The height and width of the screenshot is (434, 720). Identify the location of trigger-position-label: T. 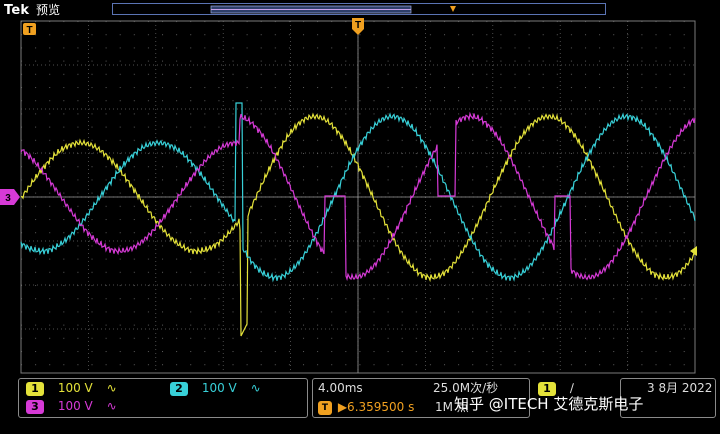
(358, 25).